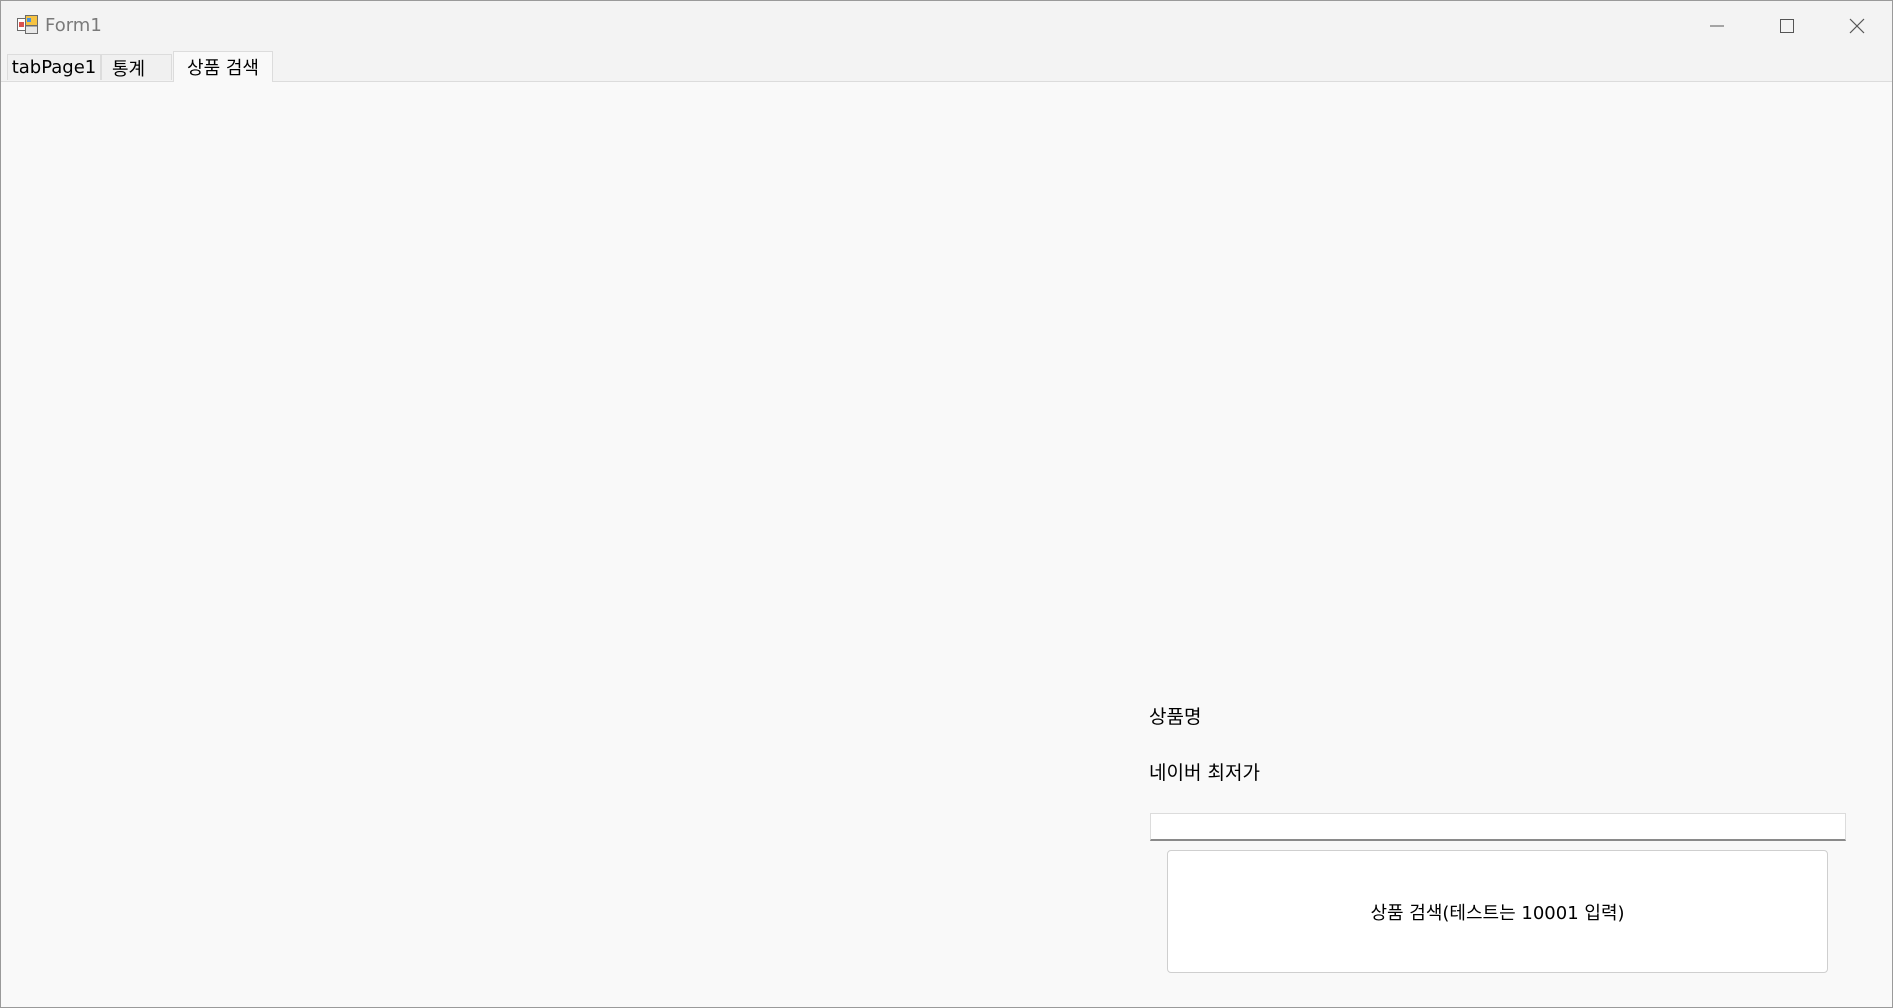 This screenshot has width=1893, height=1008. Describe the element at coordinates (136, 67) in the screenshot. I see `tab-statistics: 통계` at that location.